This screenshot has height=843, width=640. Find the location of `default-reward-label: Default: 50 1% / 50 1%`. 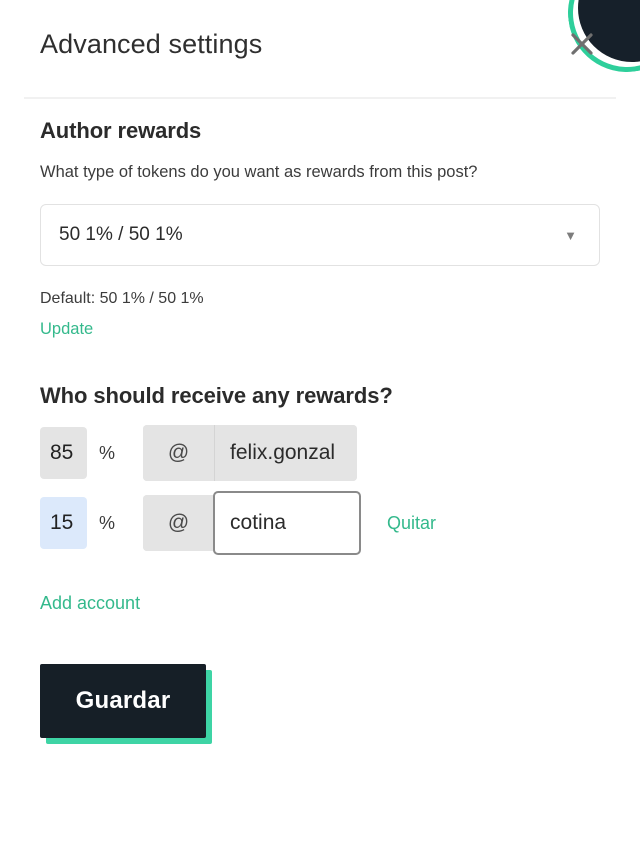

default-reward-label: Default: 50 1% / 50 1% is located at coordinates (122, 298).